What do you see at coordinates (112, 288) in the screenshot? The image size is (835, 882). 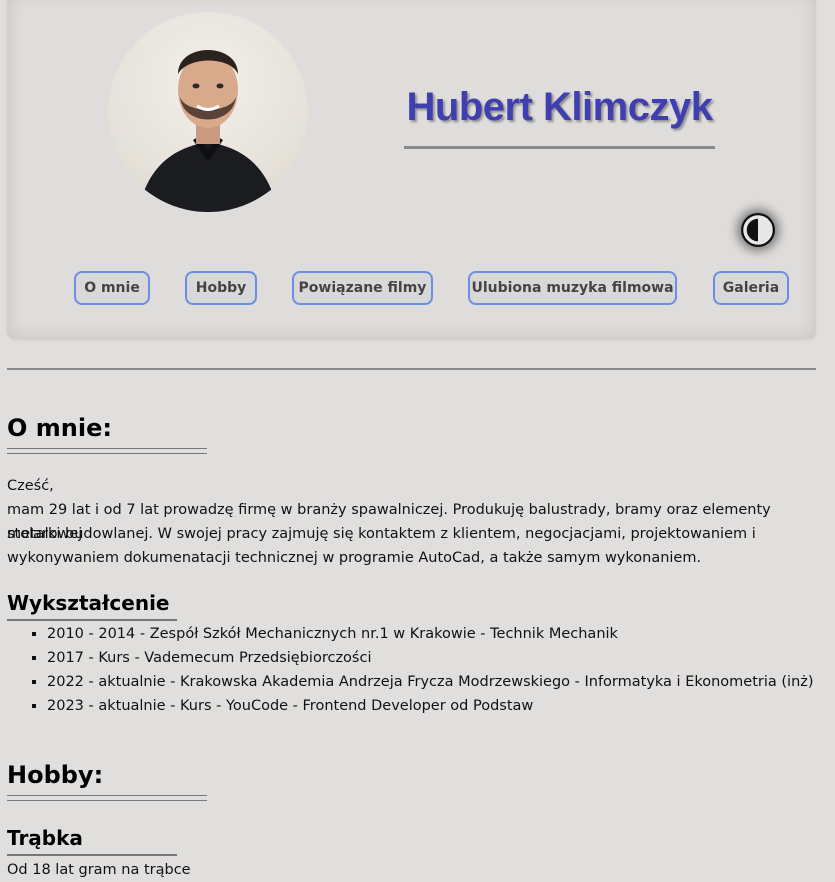 I see `nav-button-o-mnie: O mnie` at bounding box center [112, 288].